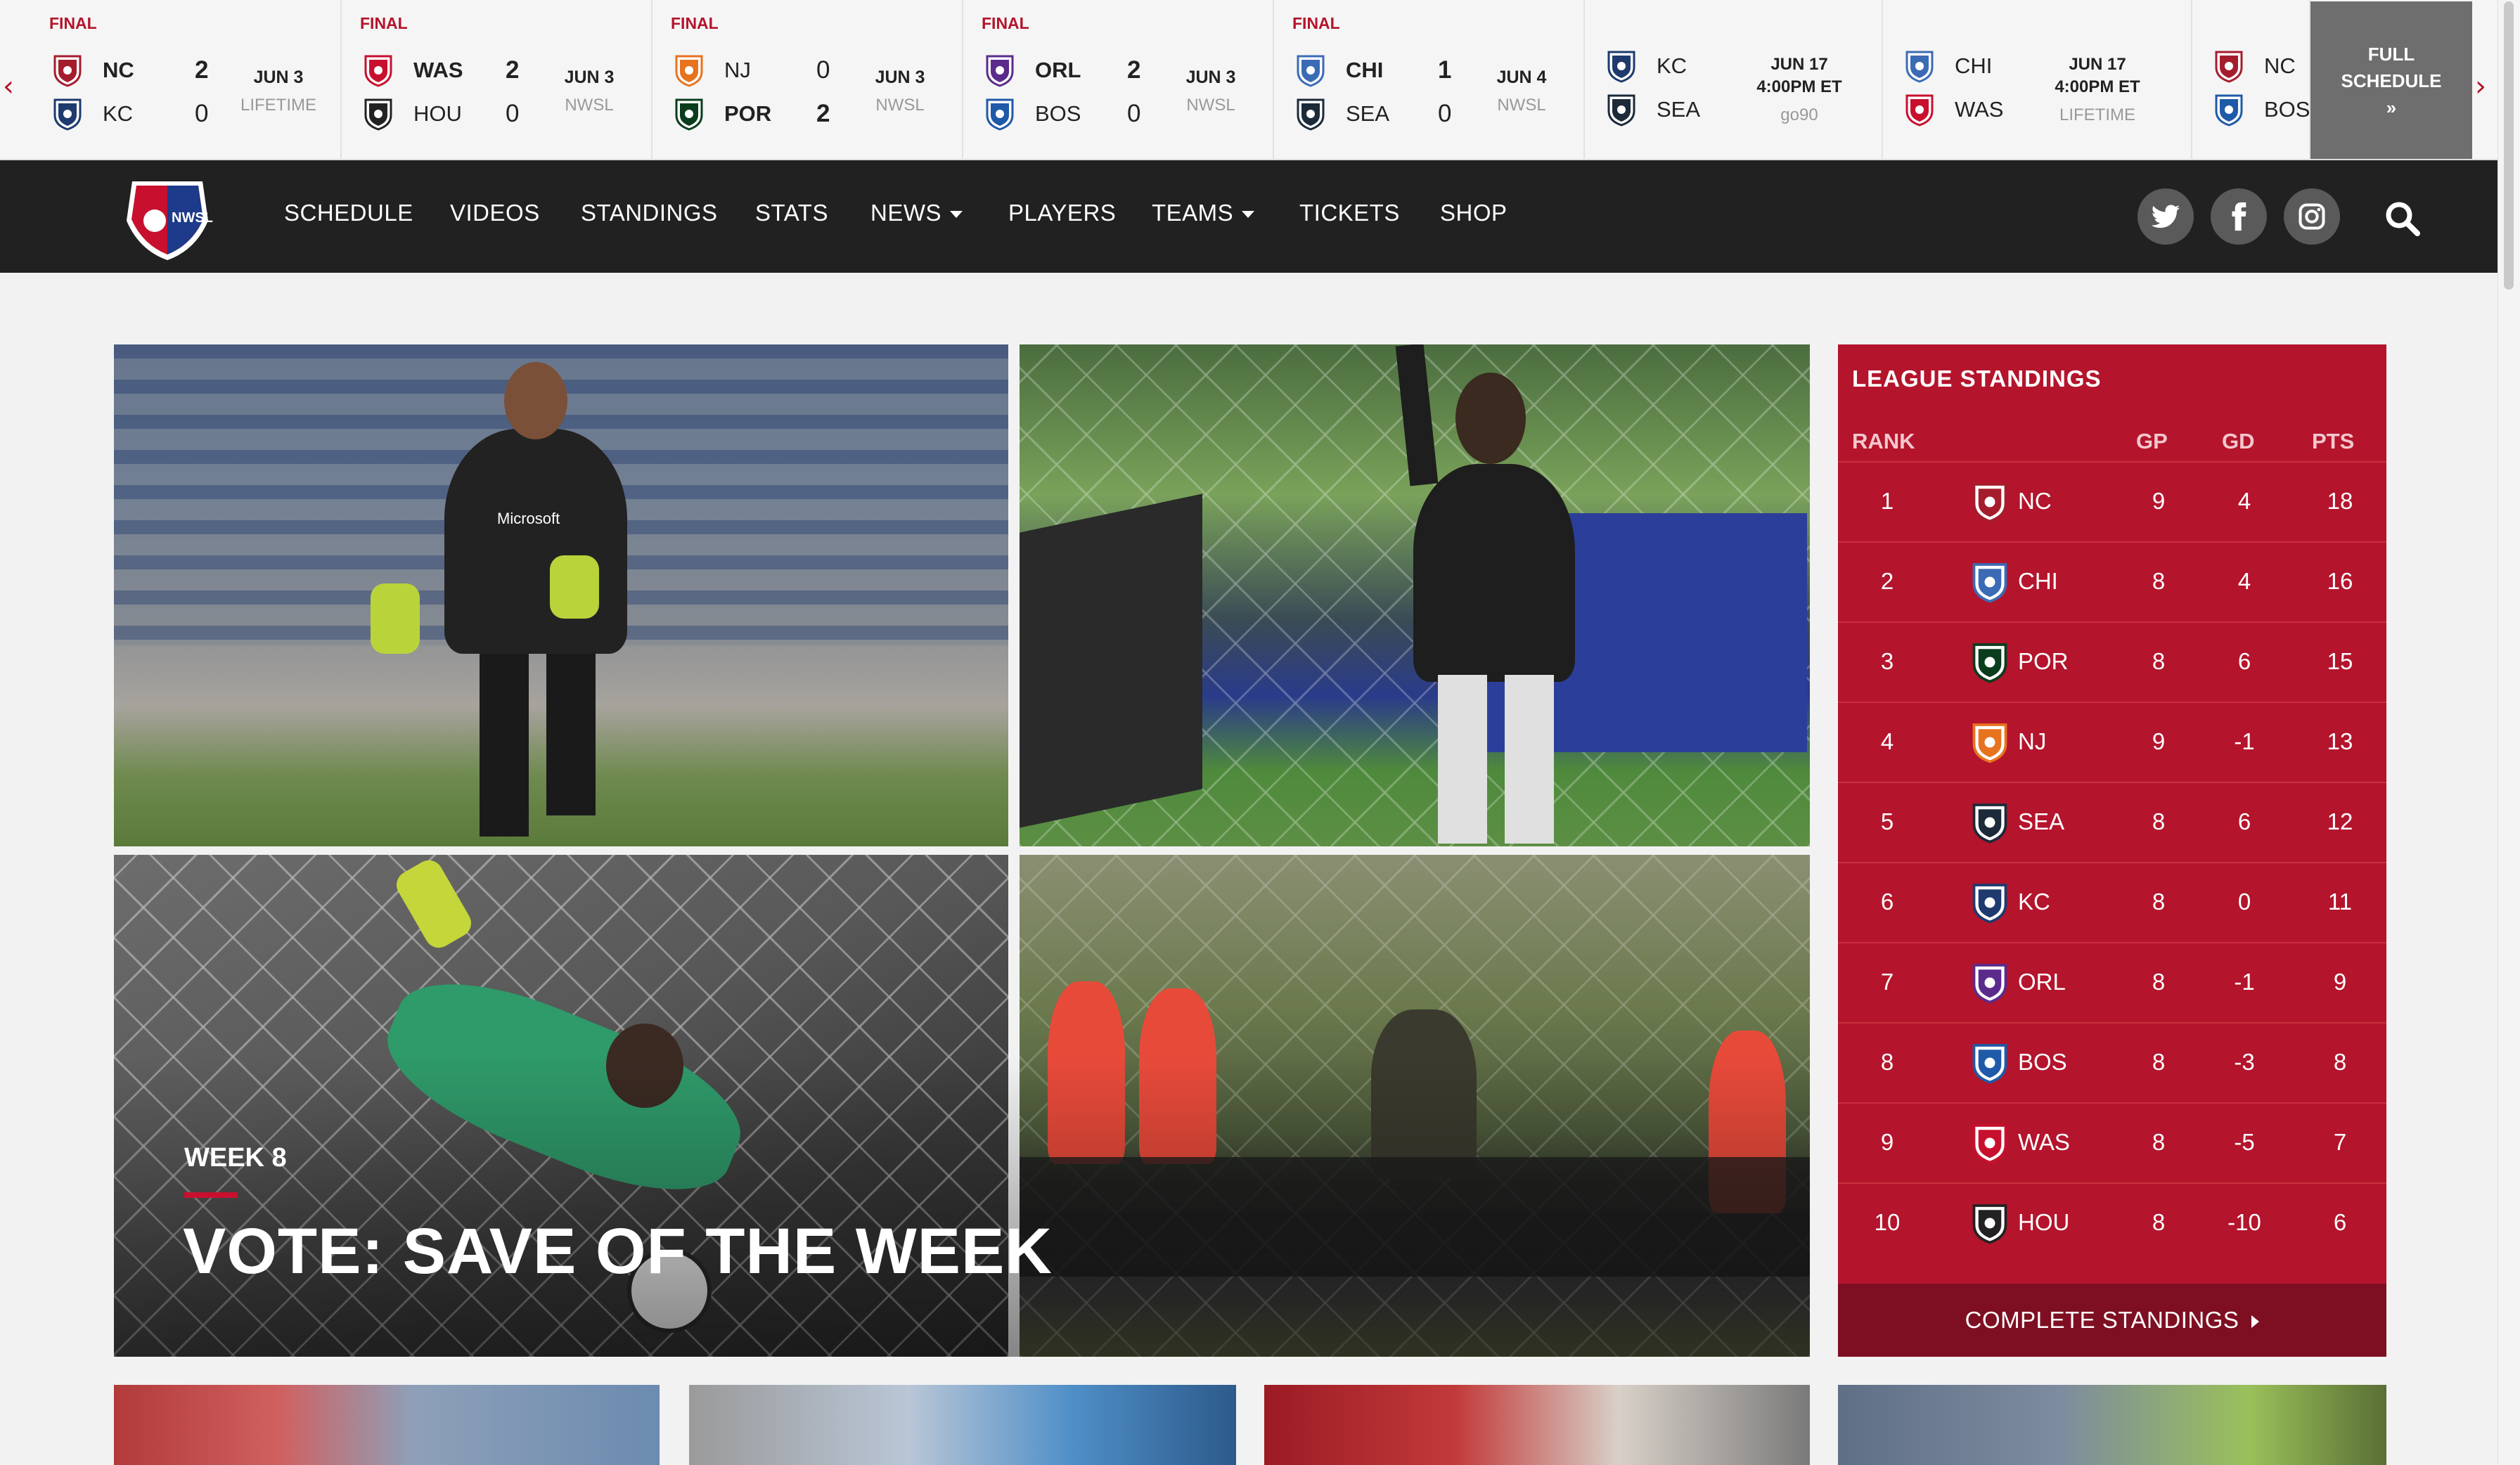 Image resolution: width=2520 pixels, height=1465 pixels. I want to click on facebook-icon, so click(2239, 216).